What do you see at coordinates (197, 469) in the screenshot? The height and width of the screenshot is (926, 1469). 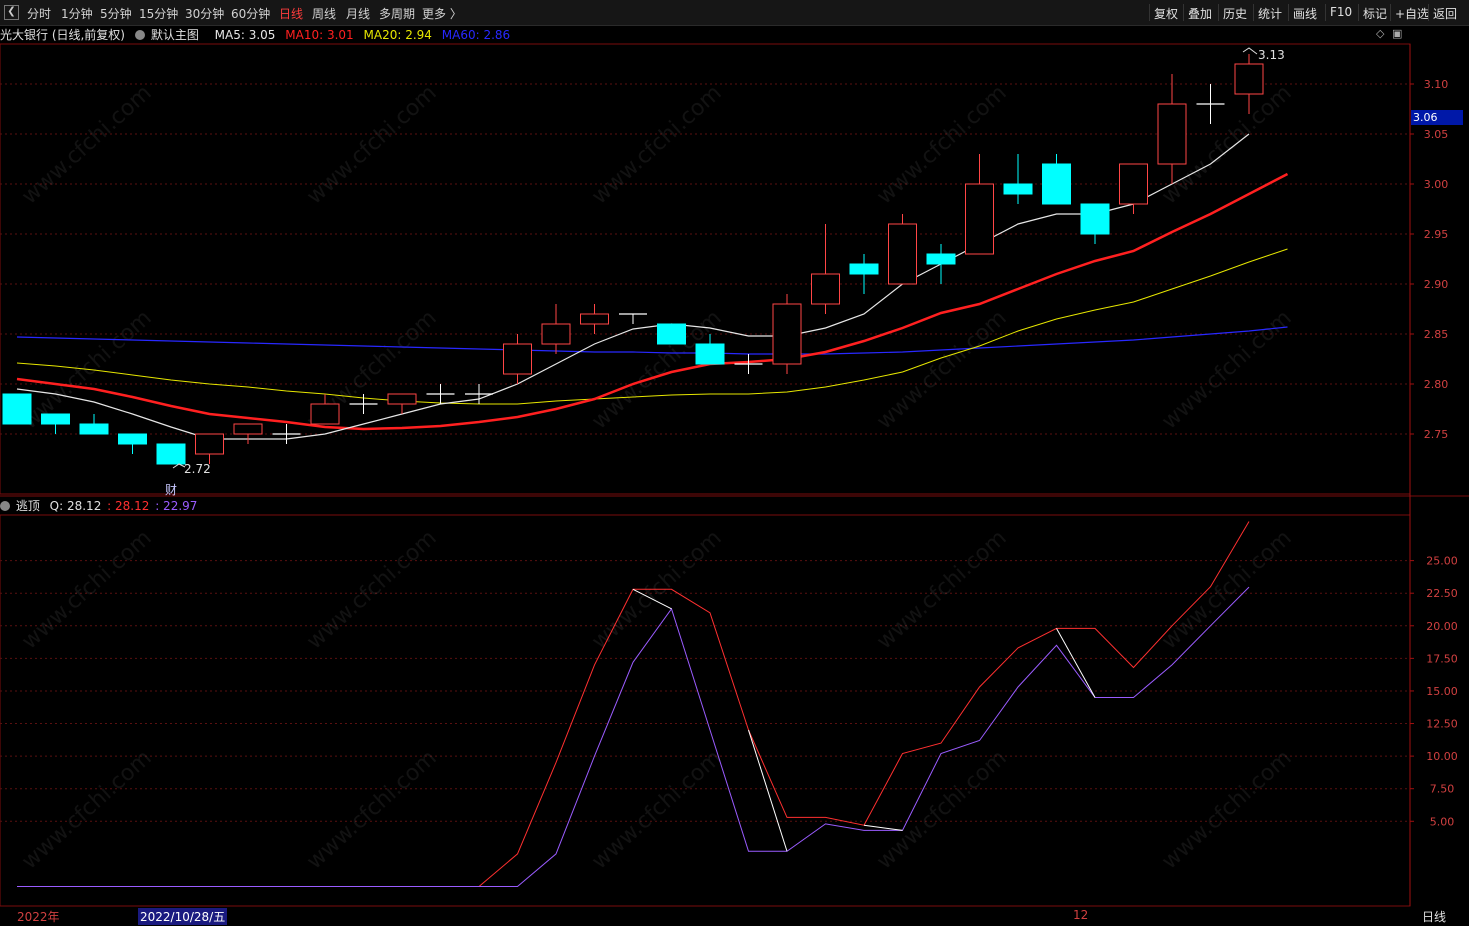 I see `low-price-label: 2.72` at bounding box center [197, 469].